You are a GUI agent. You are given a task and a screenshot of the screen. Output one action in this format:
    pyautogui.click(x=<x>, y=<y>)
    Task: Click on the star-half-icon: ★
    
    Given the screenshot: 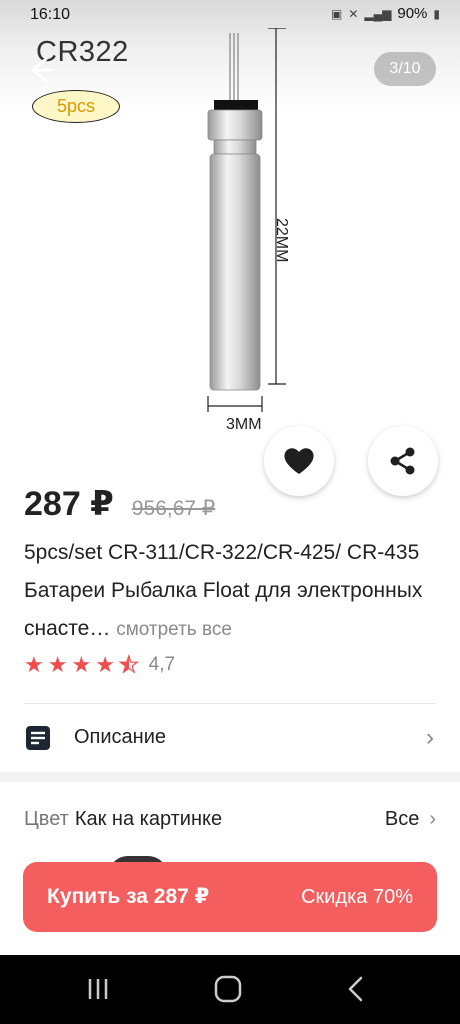 What is the action you would take?
    pyautogui.click(x=128, y=664)
    